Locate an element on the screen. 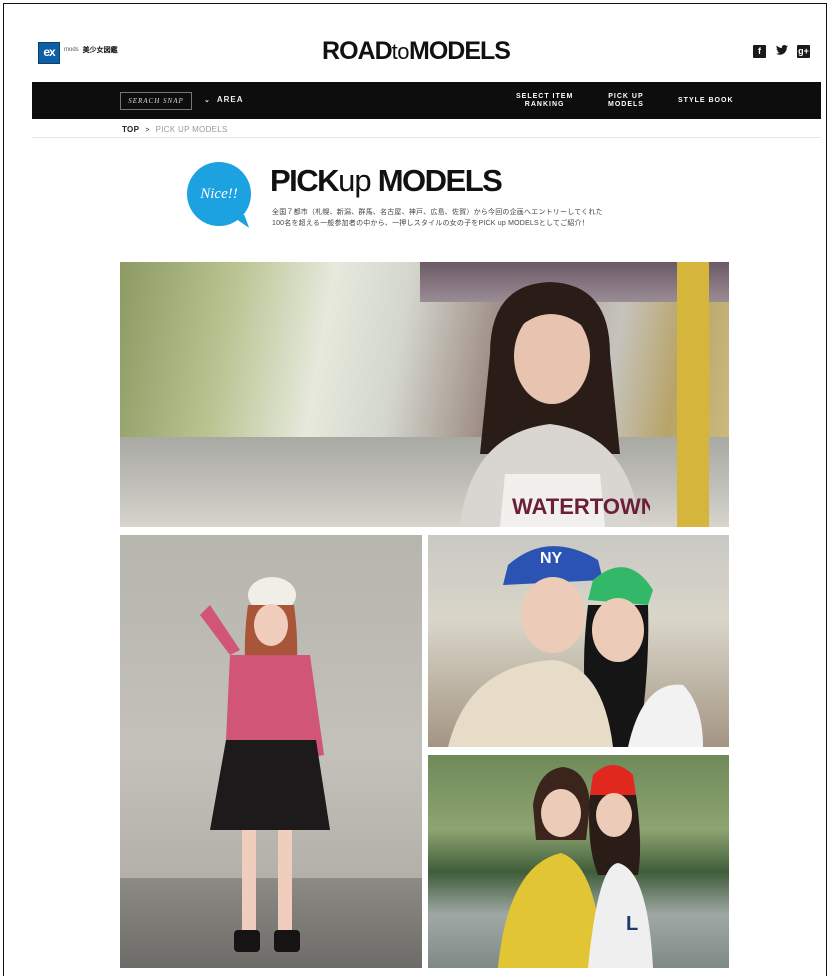 This screenshot has width=831, height=976. model-figure-3: NY is located at coordinates (575, 646).